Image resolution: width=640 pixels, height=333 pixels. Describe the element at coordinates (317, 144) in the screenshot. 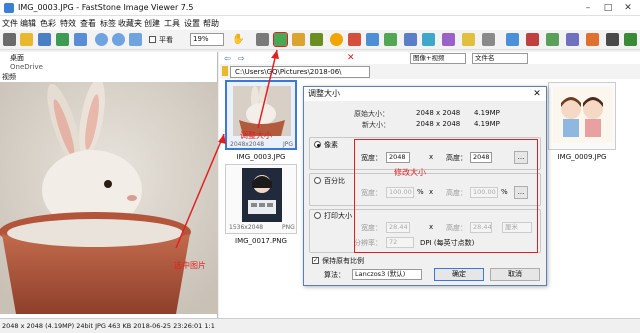

I see `pixel-radio` at that location.